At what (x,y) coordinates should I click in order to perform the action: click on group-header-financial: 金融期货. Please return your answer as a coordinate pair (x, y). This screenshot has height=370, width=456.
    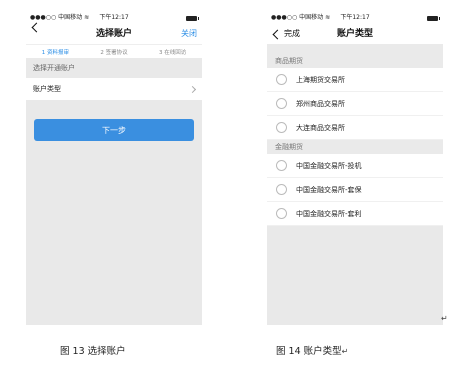
    Looking at the image, I should click on (355, 147).